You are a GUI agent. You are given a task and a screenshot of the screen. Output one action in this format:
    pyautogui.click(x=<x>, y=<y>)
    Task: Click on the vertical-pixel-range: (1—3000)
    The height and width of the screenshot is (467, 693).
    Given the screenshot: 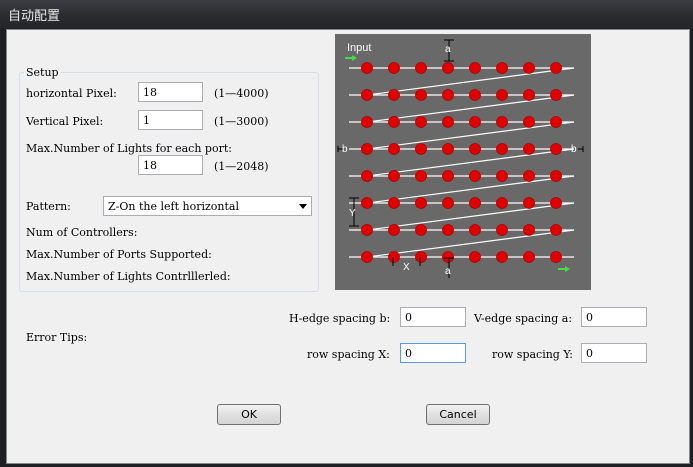 What is the action you would take?
    pyautogui.click(x=241, y=121)
    